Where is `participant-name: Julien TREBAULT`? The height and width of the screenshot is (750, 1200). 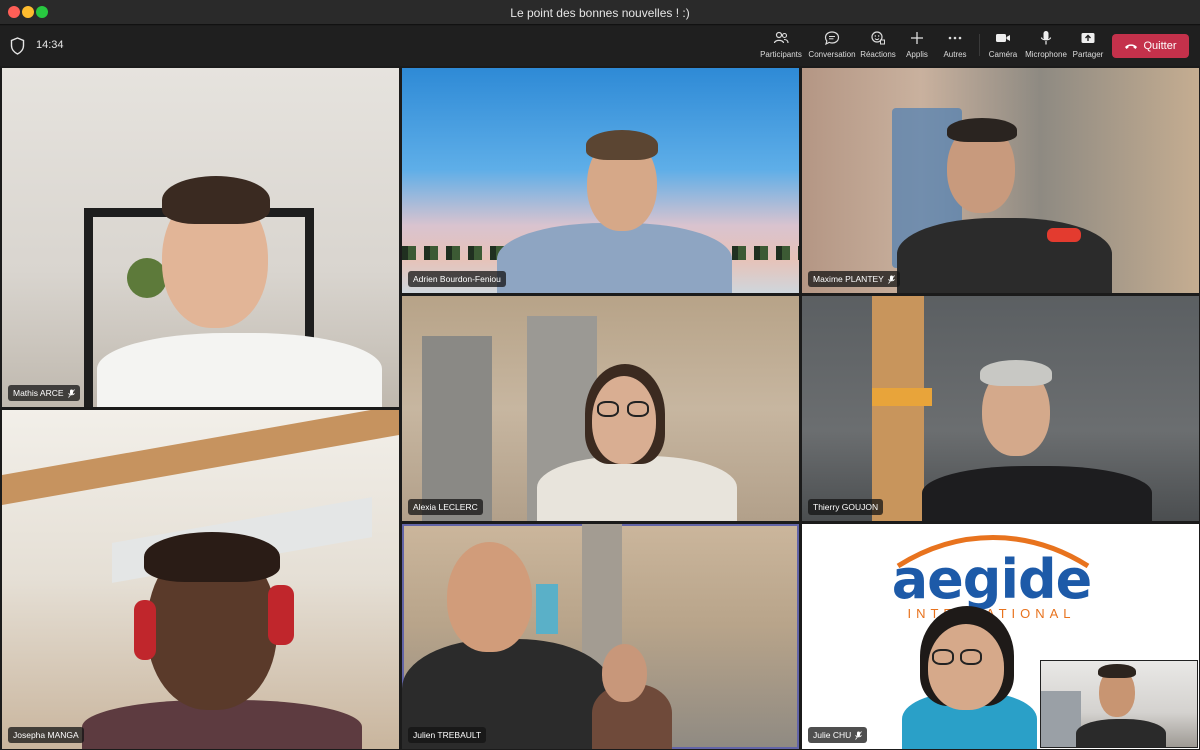 participant-name: Julien TREBAULT is located at coordinates (447, 735).